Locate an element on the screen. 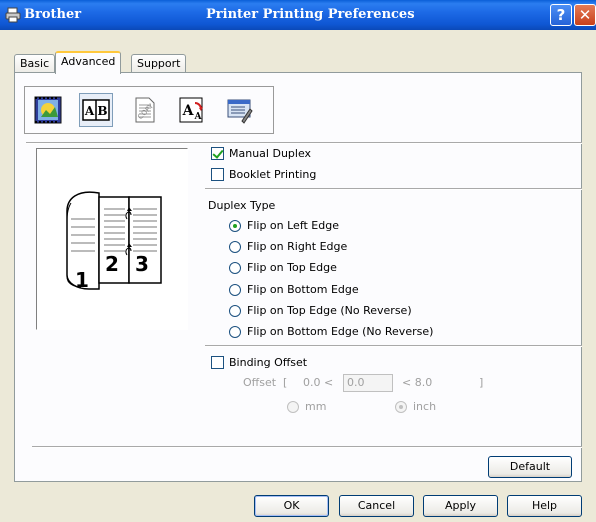  duplex-separator is located at coordinates (393, 346).